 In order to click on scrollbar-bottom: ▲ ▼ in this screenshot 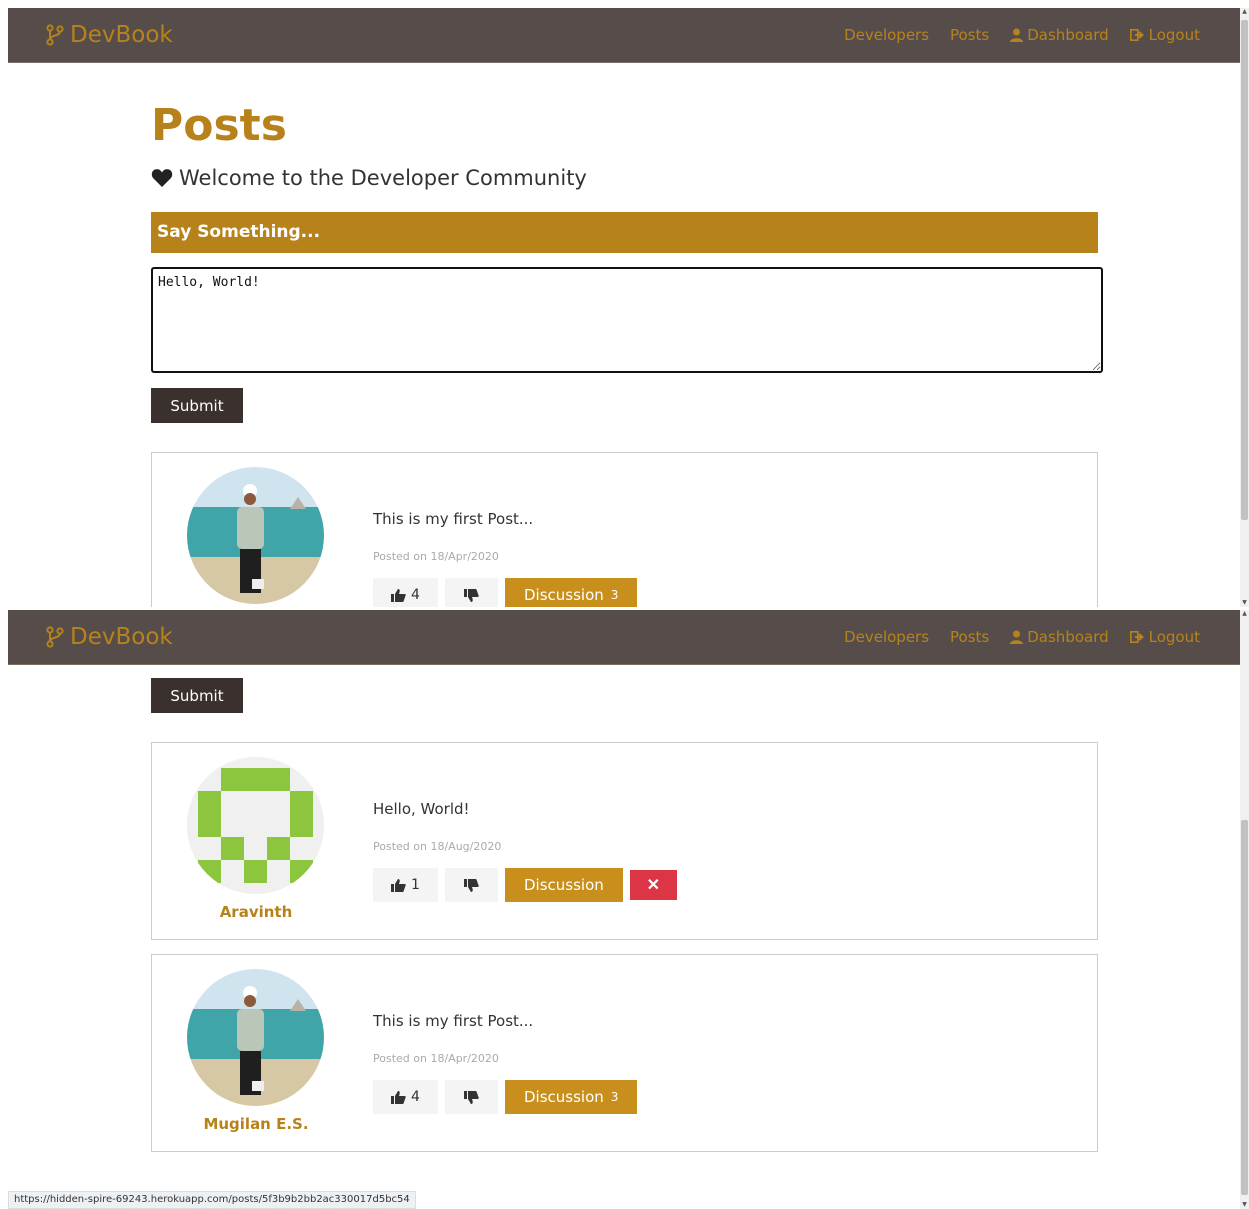, I will do `click(1244, 909)`.